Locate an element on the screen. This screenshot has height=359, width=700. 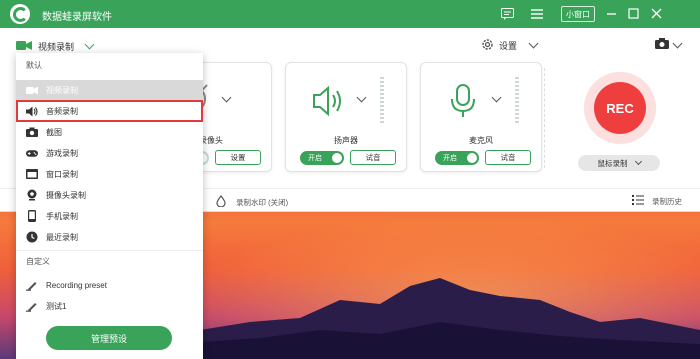
menu-item-preset-recording: Recording preset is located at coordinates (109, 285).